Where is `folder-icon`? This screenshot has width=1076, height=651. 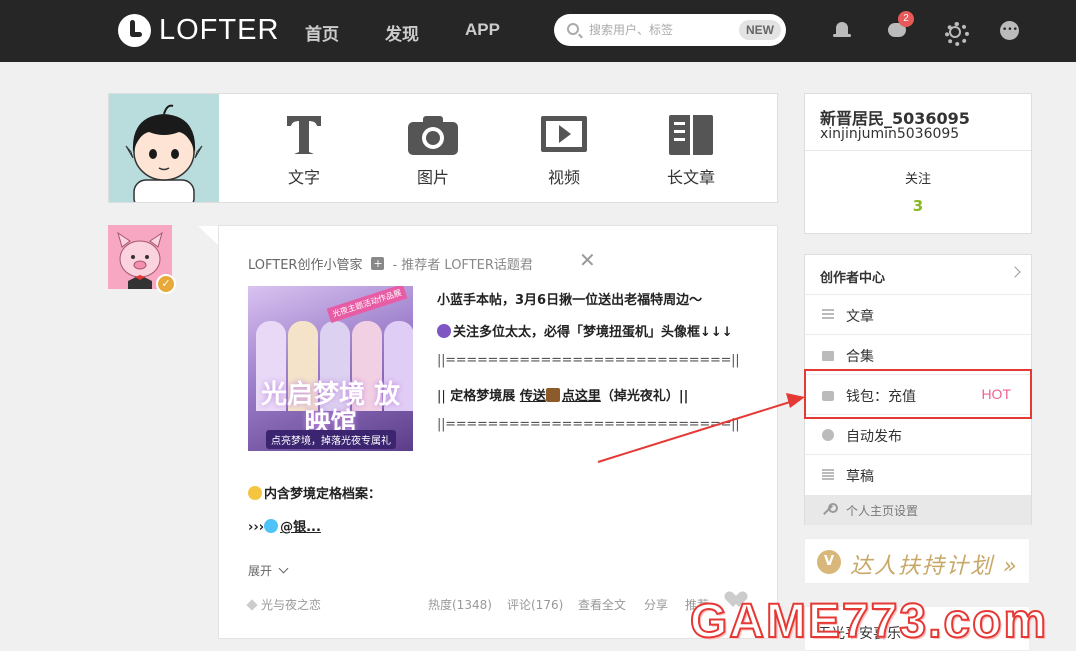 folder-icon is located at coordinates (828, 356).